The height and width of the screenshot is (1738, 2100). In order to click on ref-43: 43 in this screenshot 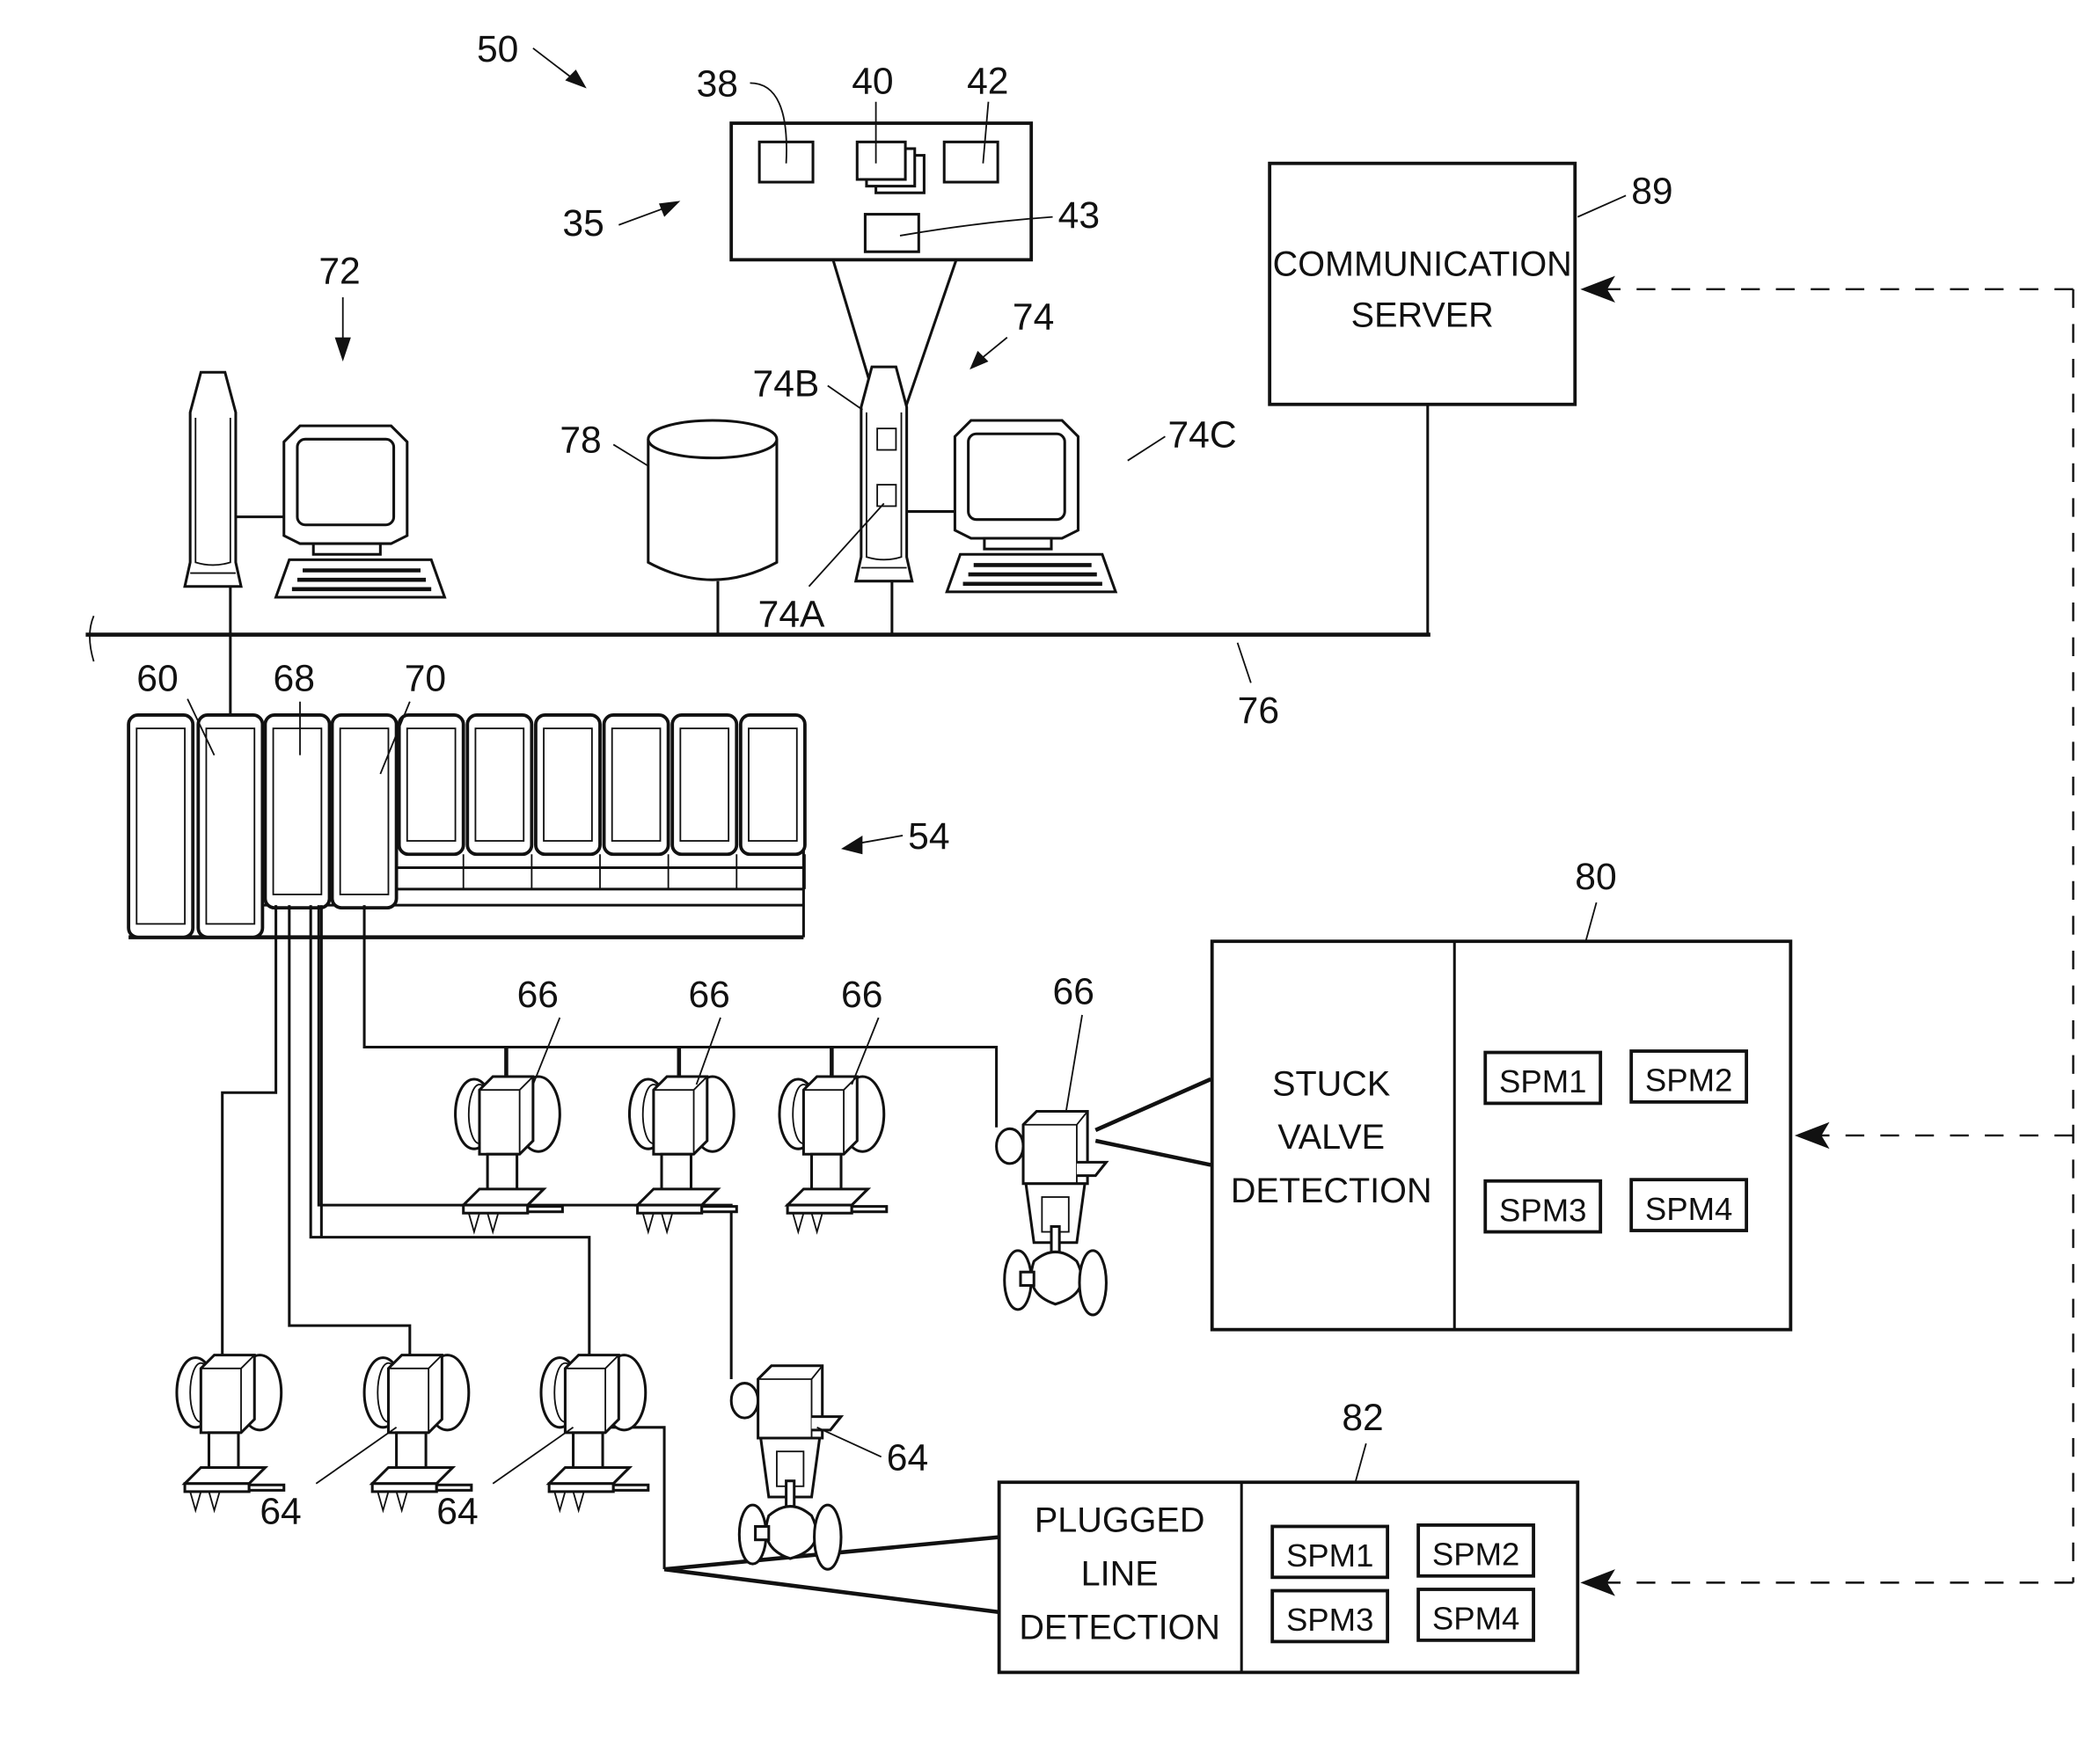, I will do `click(1079, 215)`.